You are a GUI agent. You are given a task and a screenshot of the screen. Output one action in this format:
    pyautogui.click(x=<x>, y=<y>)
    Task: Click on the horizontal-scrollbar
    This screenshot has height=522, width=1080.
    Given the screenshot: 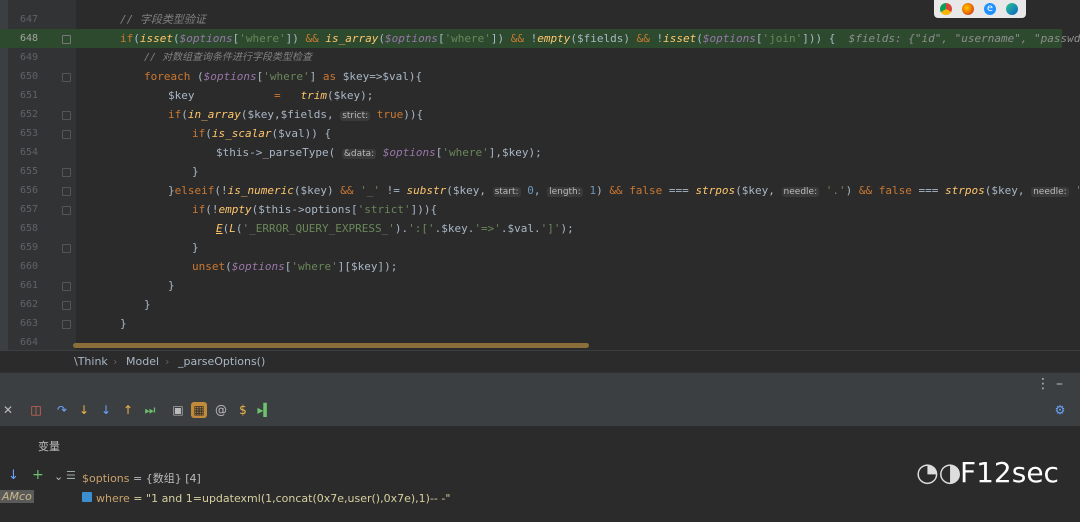 What is the action you would take?
    pyautogui.click(x=331, y=345)
    